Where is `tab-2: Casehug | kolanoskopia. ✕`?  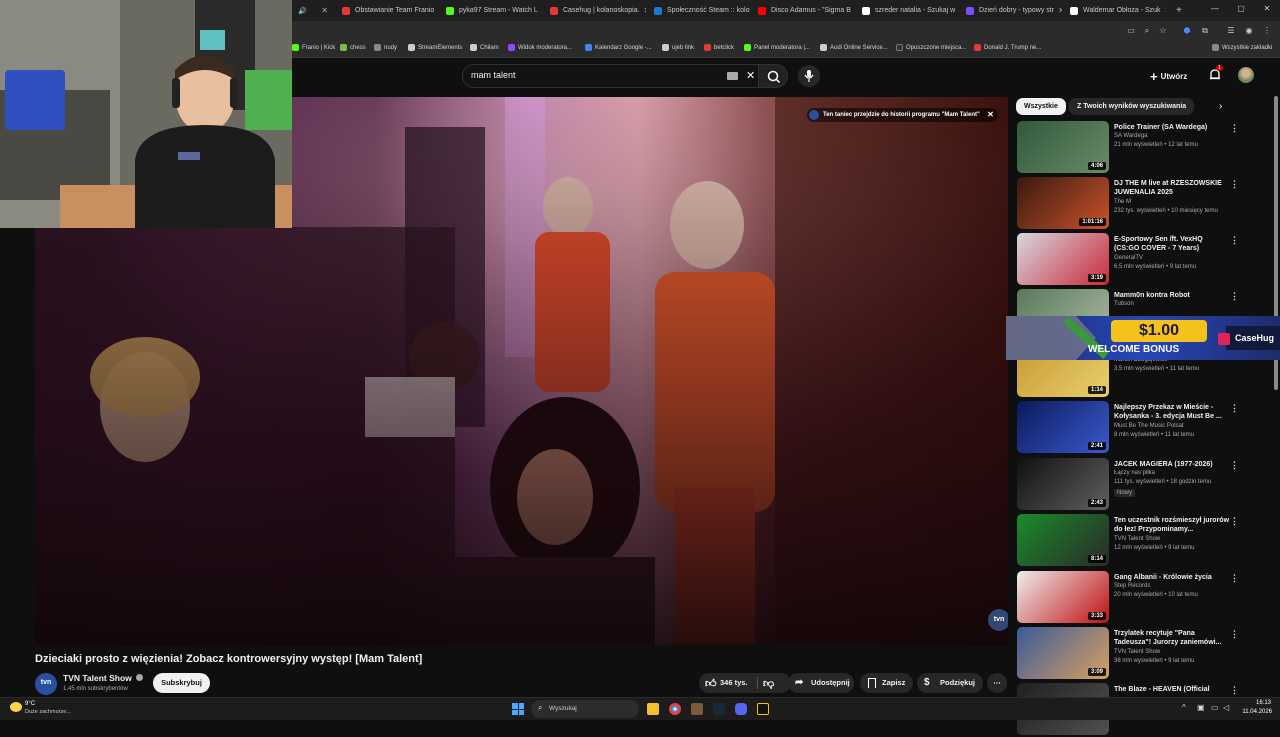 tab-2: Casehug | kolanoskopia. ✕ is located at coordinates (595, 10).